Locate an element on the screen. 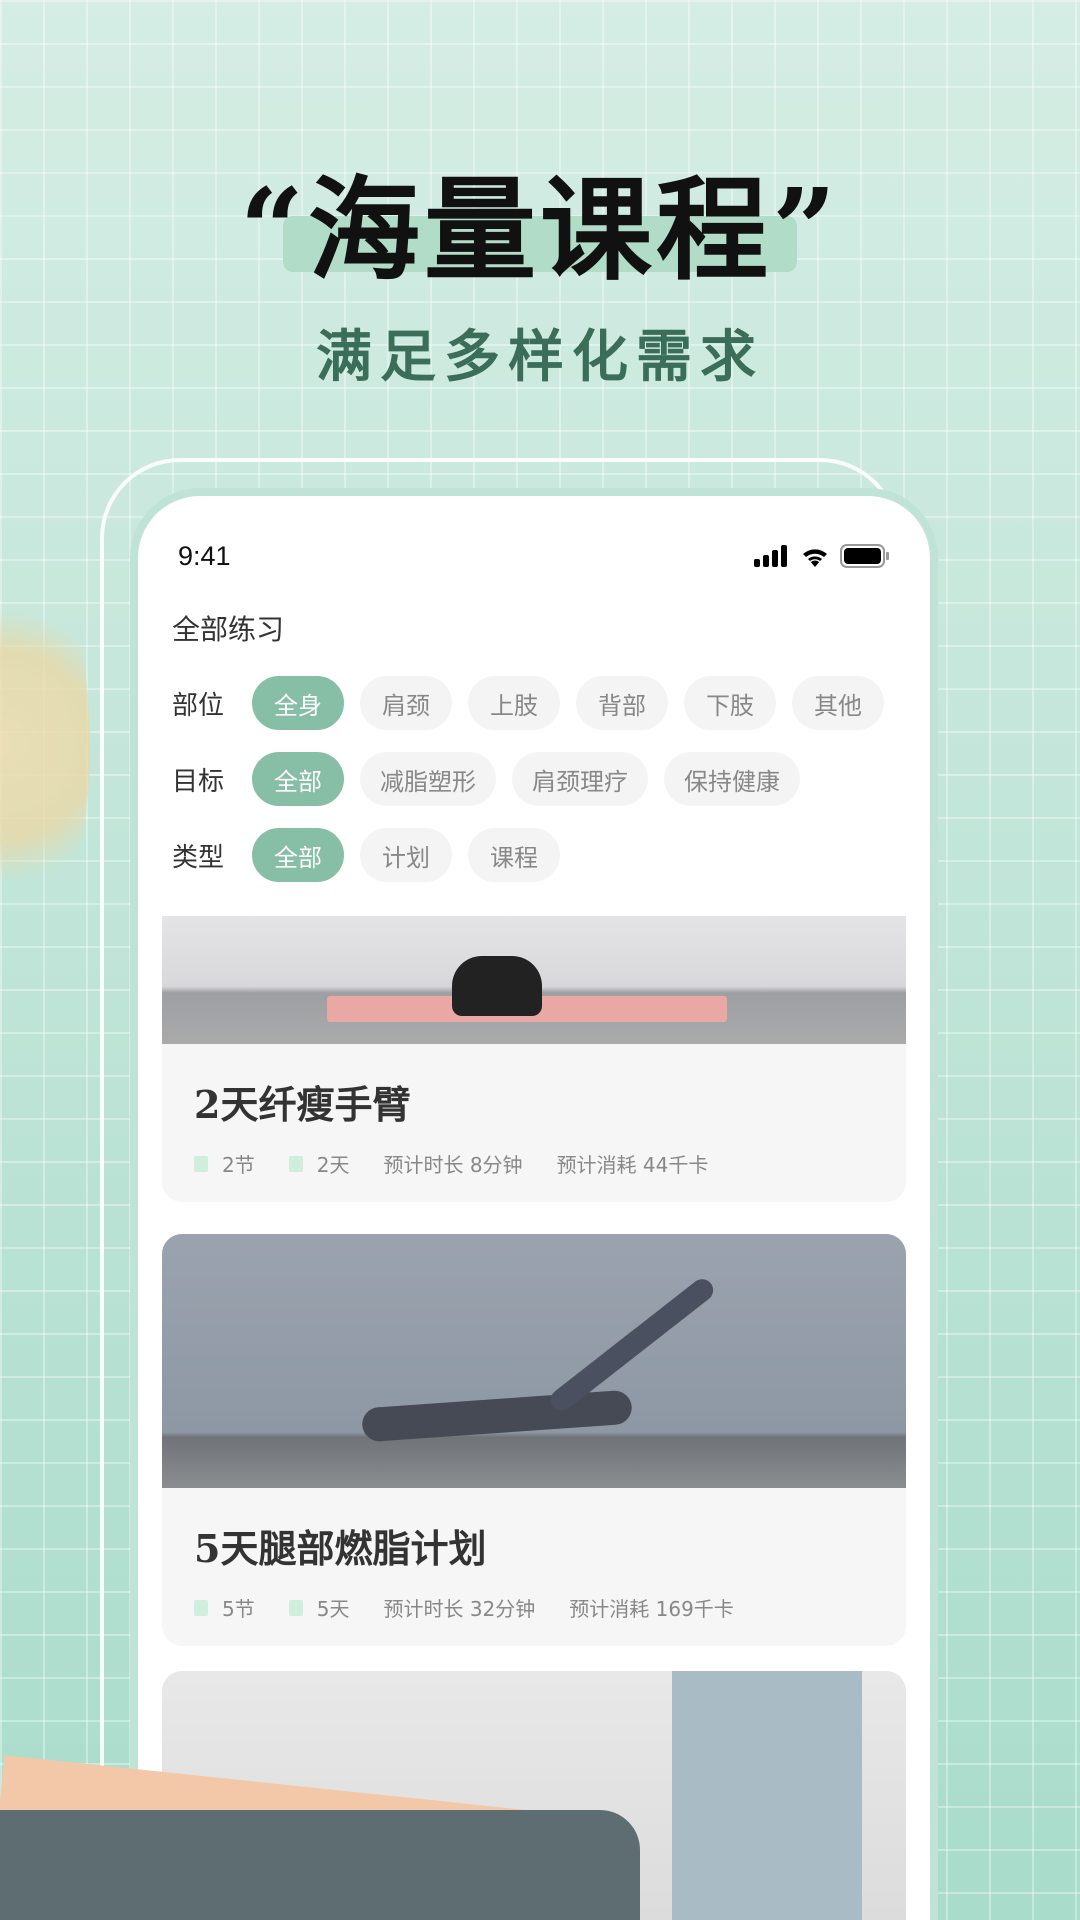 Image resolution: width=1080 pixels, height=1920 pixels. chip-other: 其他 is located at coordinates (838, 703).